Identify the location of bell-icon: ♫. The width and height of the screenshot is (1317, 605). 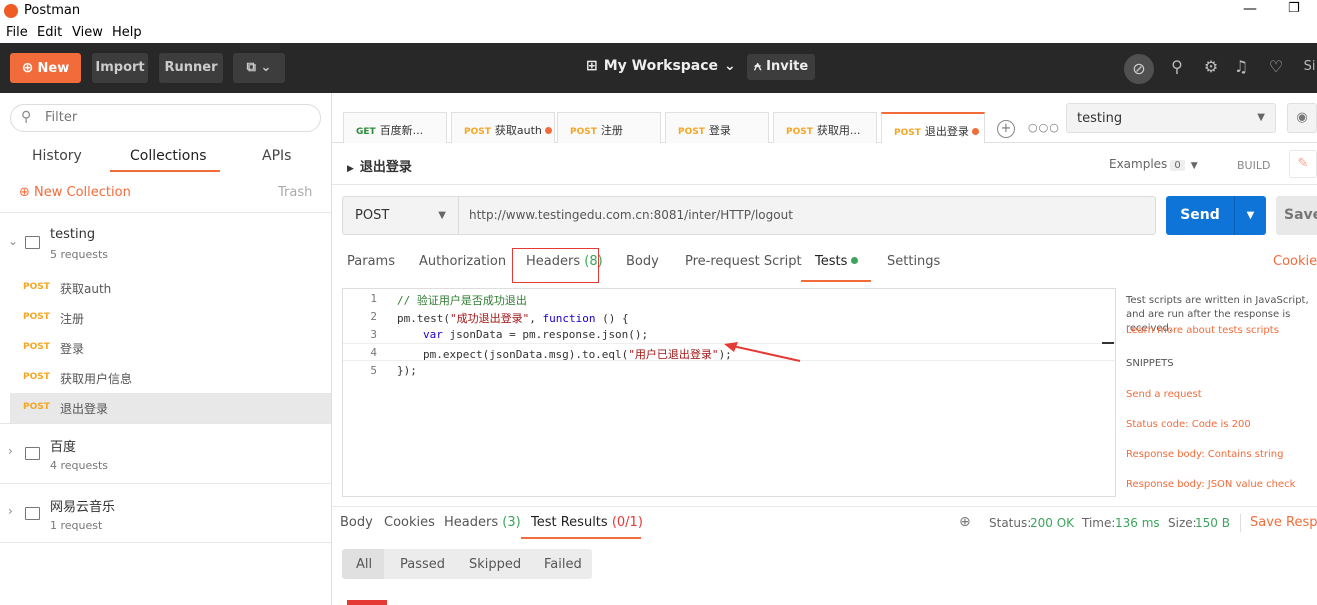
(1241, 67).